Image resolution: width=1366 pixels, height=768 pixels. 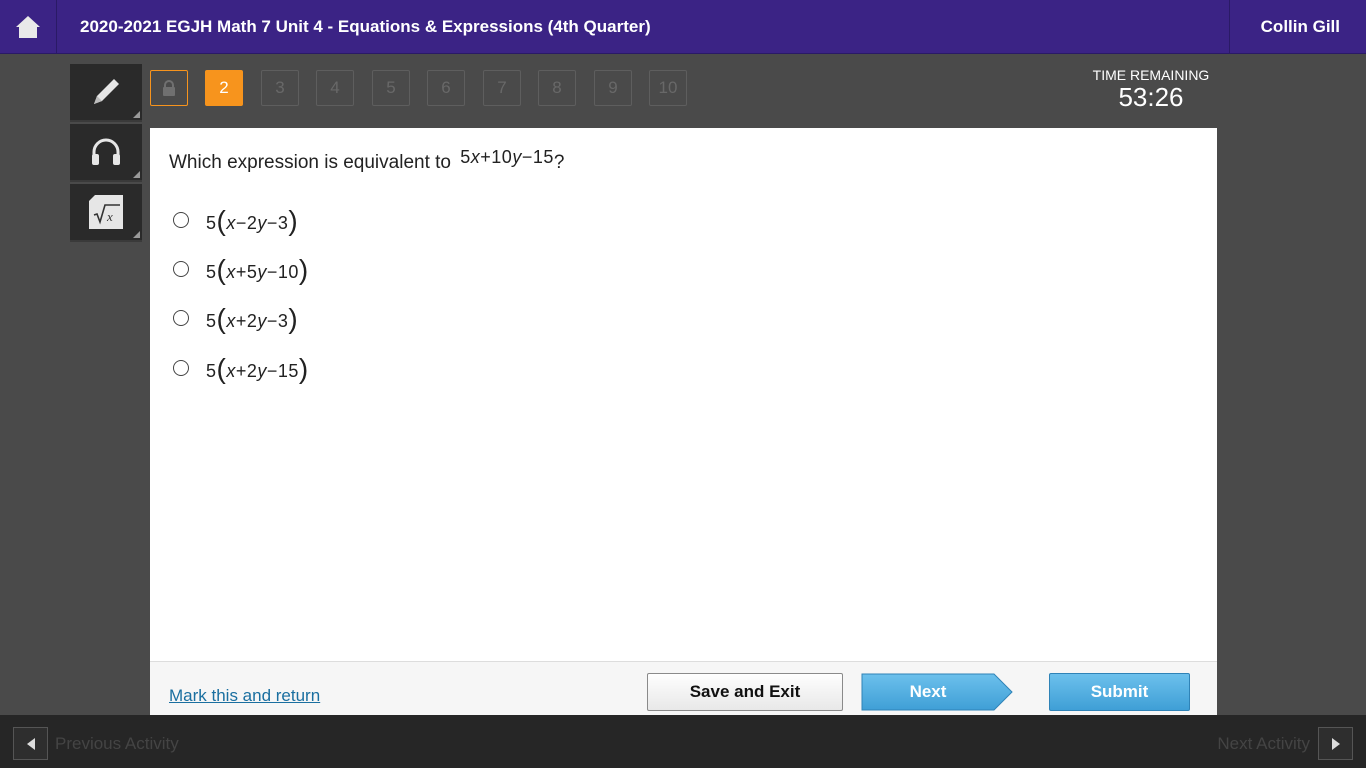 What do you see at coordinates (613, 88) in the screenshot?
I see `question-nav-item: 9` at bounding box center [613, 88].